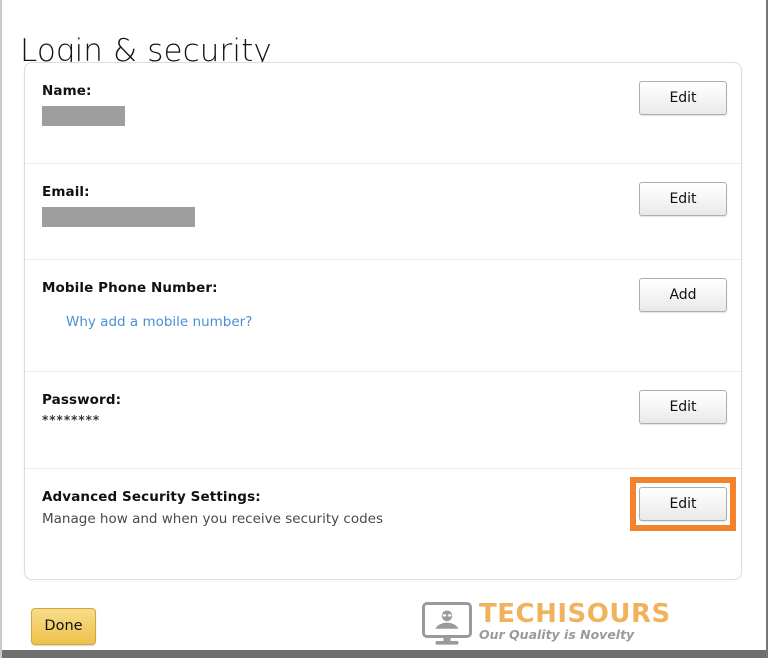 The image size is (768, 658). Describe the element at coordinates (63, 626) in the screenshot. I see `done-button: Done` at that location.